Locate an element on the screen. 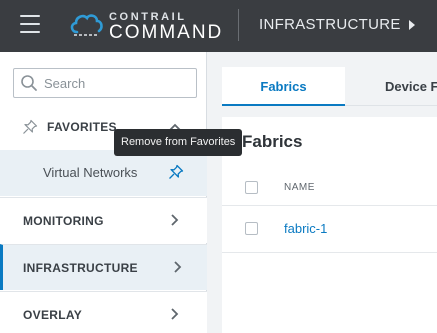 The image size is (437, 333). tooltip: Remove from Favorites is located at coordinates (178, 142).